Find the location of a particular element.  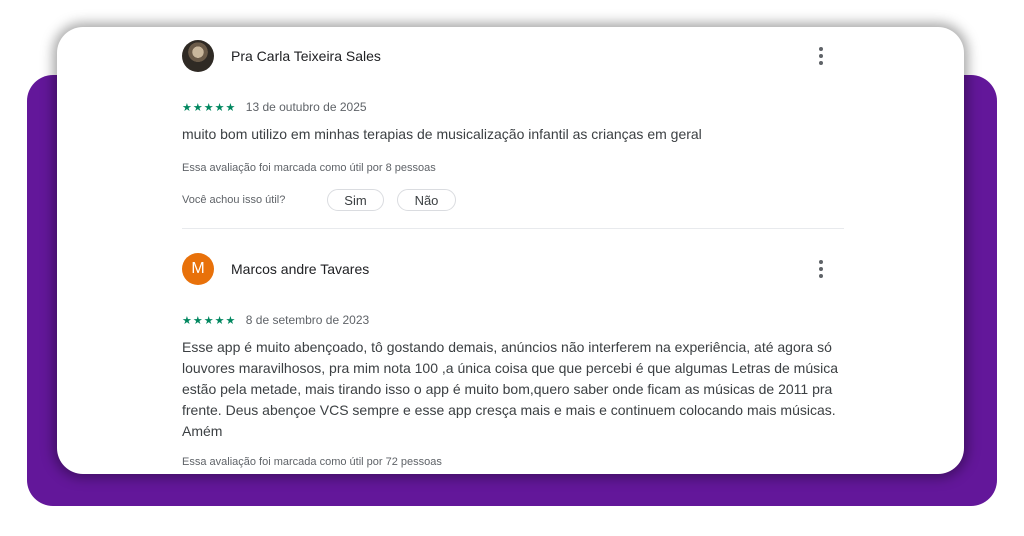

helpful-yes-button: Sim is located at coordinates (355, 200).